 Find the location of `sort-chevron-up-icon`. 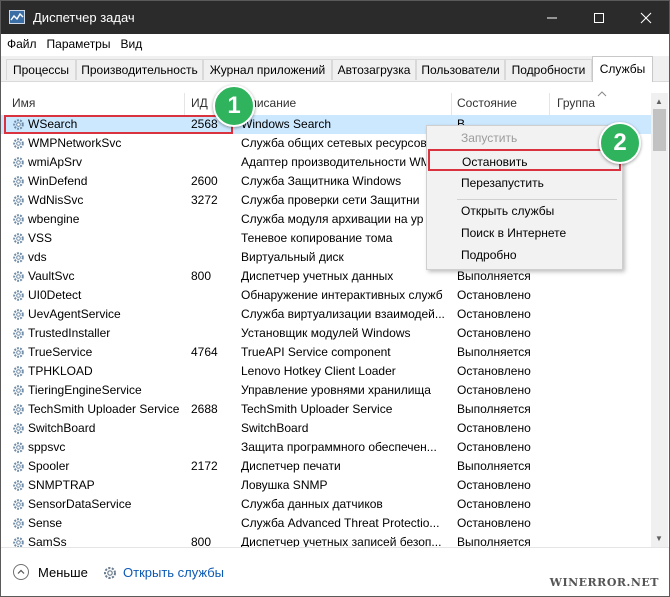

sort-chevron-up-icon is located at coordinates (602, 94).